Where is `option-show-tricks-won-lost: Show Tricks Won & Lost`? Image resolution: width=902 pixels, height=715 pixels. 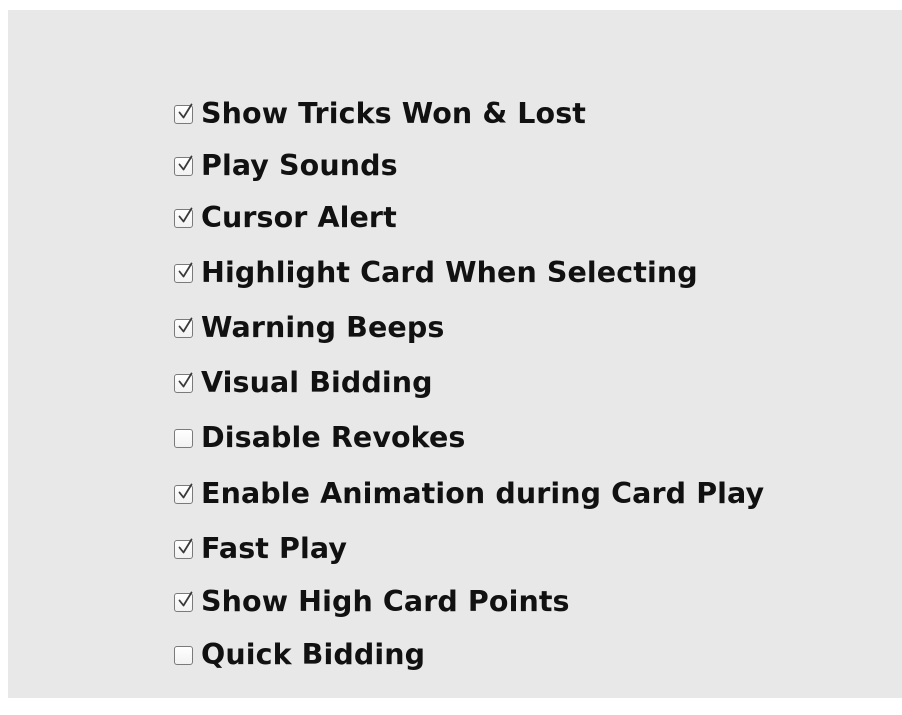 option-show-tricks-won-lost: Show Tricks Won & Lost is located at coordinates (380, 114).